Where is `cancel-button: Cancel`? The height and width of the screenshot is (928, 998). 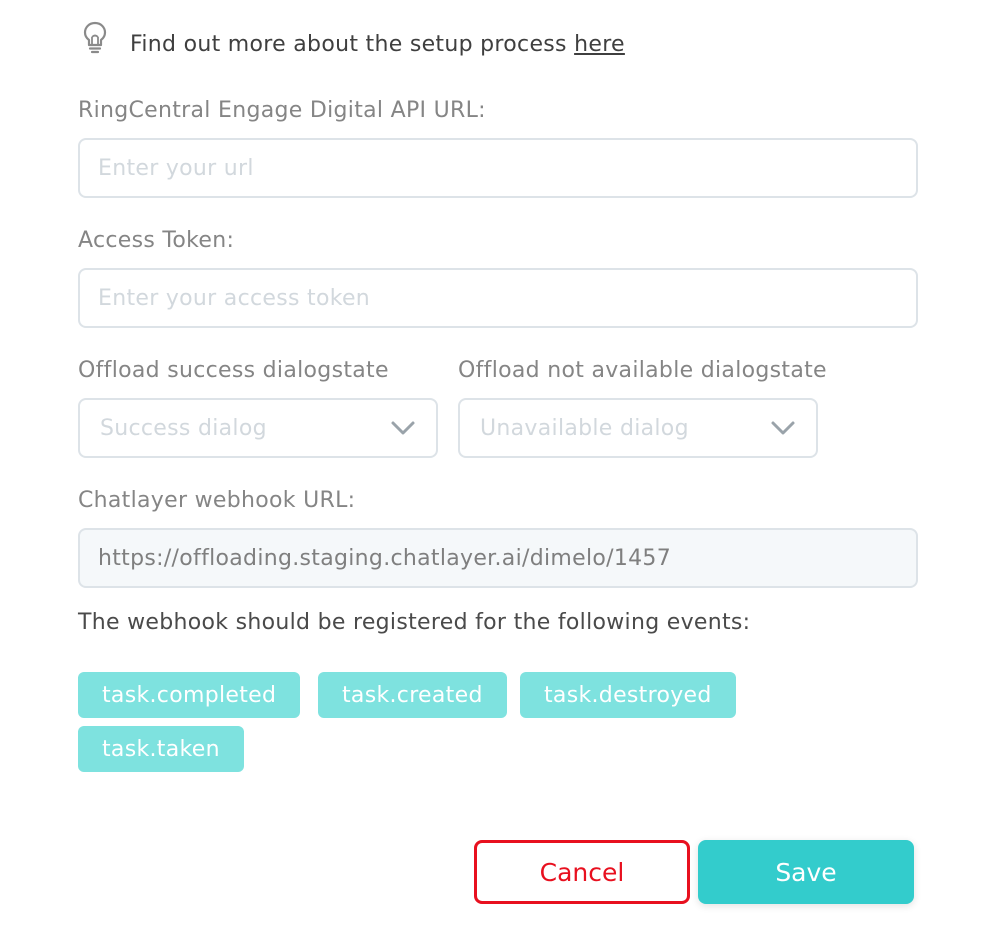
cancel-button: Cancel is located at coordinates (582, 872).